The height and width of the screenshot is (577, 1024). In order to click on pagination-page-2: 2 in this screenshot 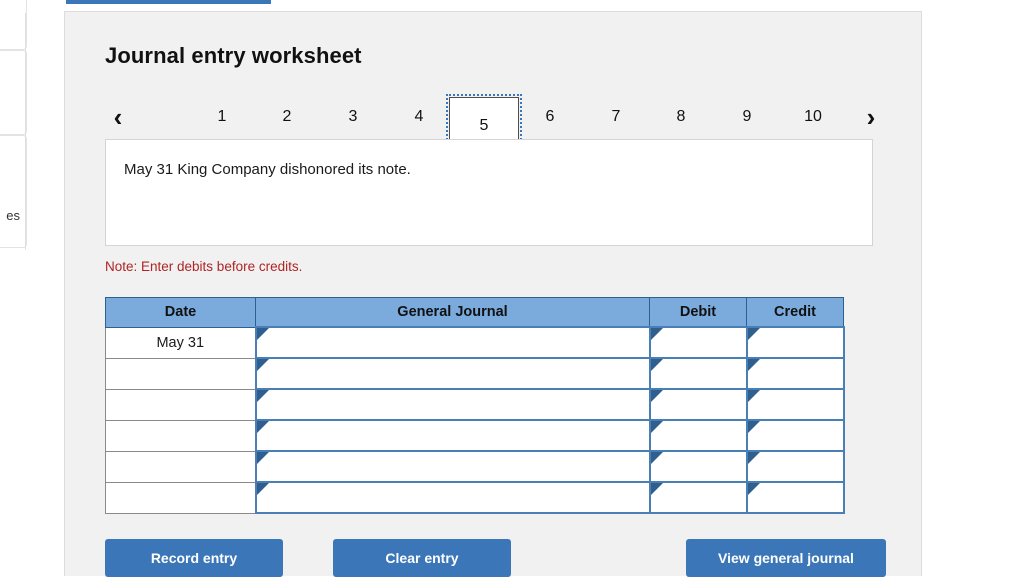, I will do `click(287, 117)`.